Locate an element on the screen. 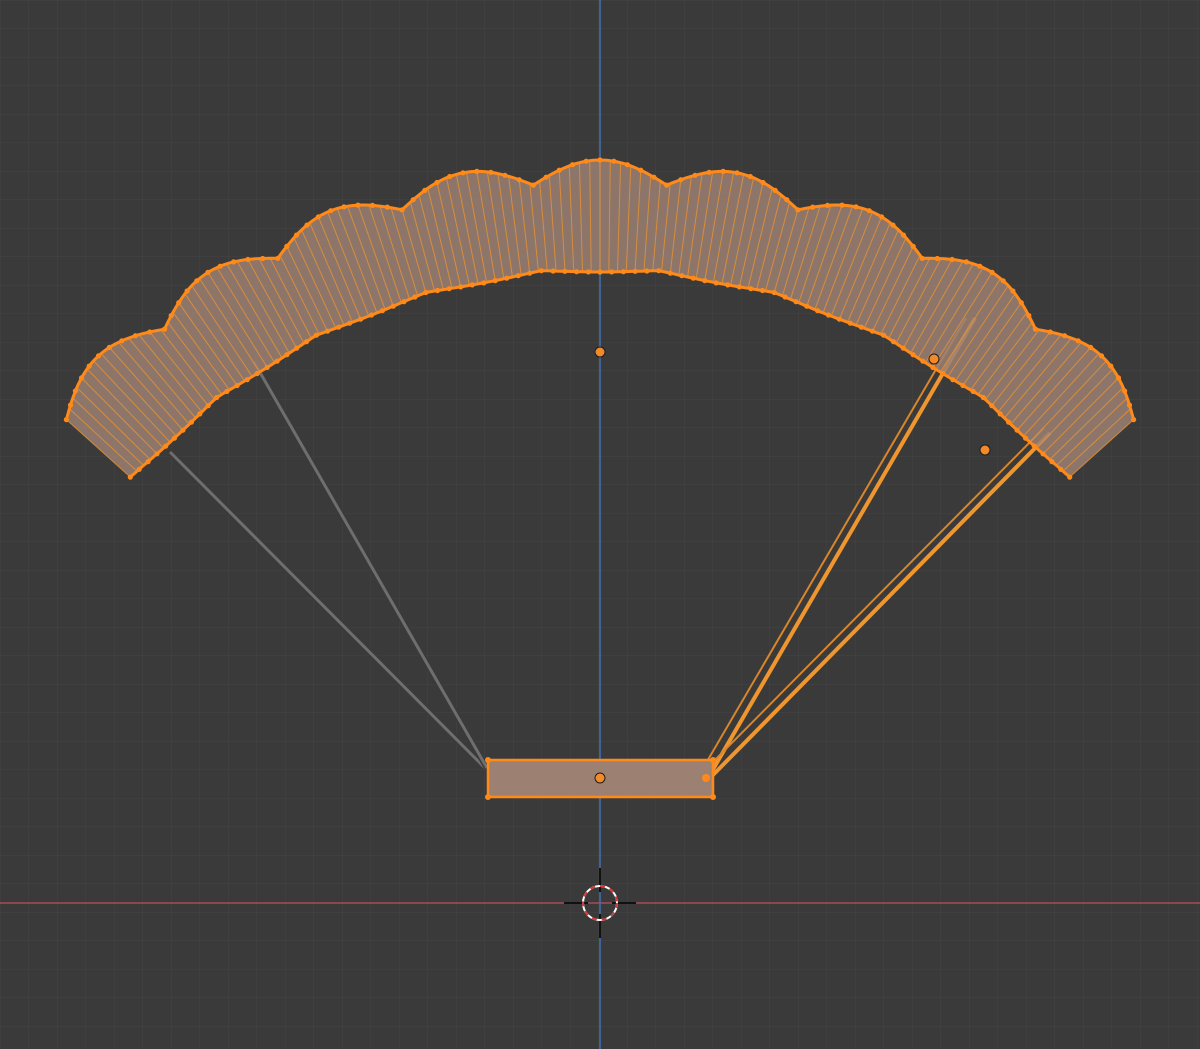  origin-dot-line-right-a is located at coordinates (934, 359).